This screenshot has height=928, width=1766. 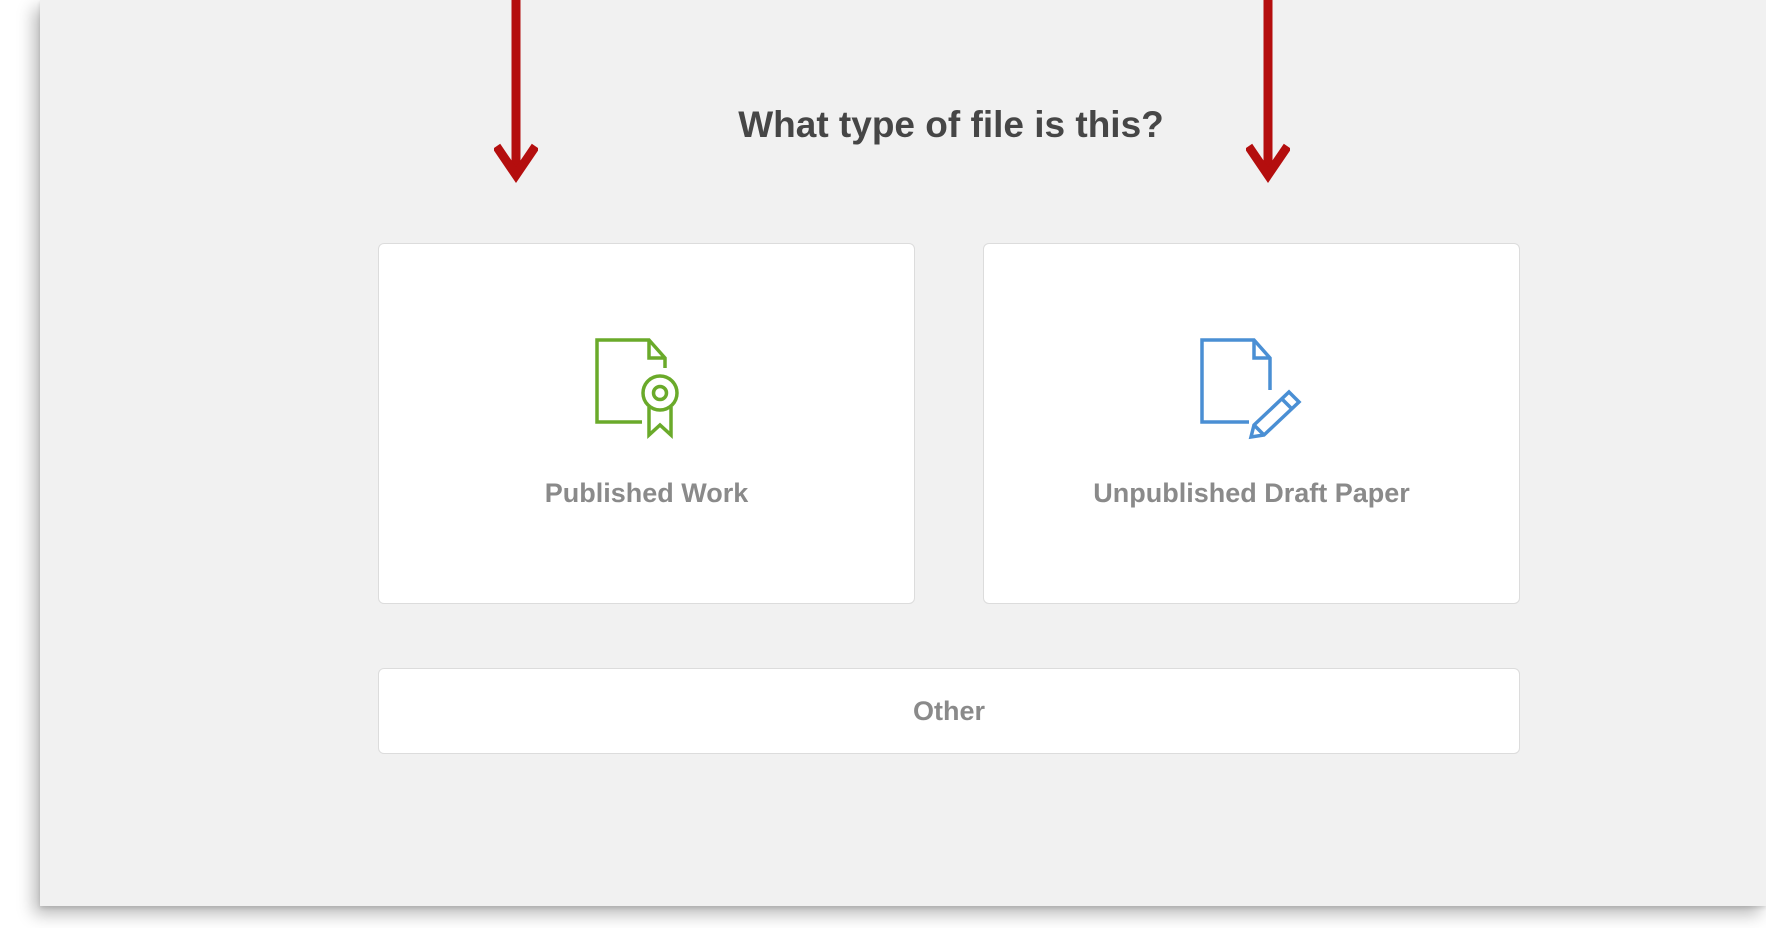 What do you see at coordinates (949, 711) in the screenshot?
I see `other-button: Other` at bounding box center [949, 711].